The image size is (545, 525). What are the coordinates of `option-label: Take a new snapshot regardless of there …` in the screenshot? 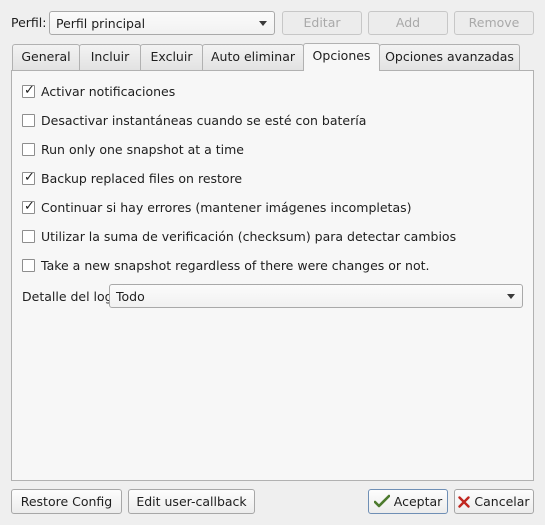 It's located at (235, 265).